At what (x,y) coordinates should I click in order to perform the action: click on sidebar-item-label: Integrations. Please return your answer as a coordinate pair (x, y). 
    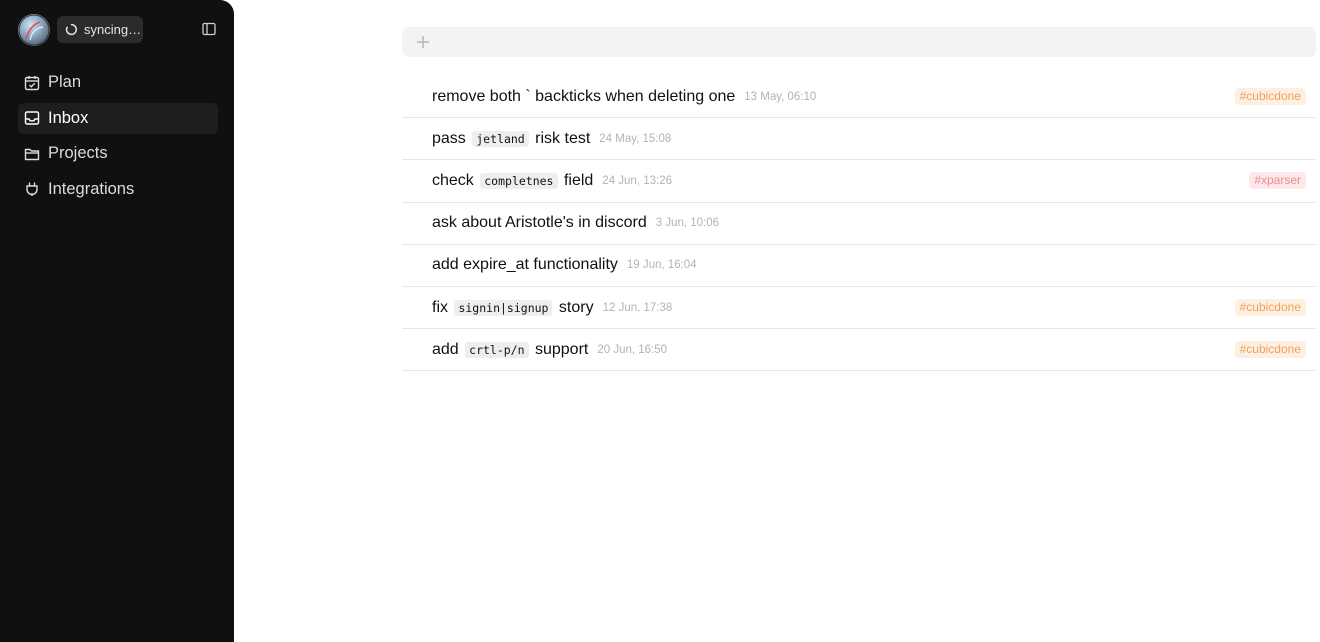
    Looking at the image, I should click on (91, 188).